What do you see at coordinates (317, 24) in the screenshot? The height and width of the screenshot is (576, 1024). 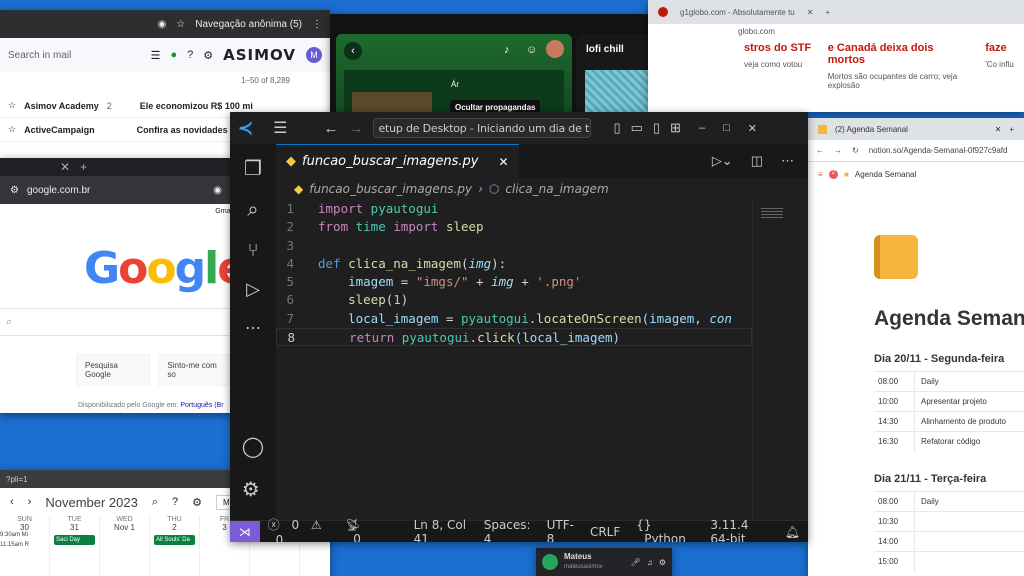 I see `menu-dots-icon: ⋮` at bounding box center [317, 24].